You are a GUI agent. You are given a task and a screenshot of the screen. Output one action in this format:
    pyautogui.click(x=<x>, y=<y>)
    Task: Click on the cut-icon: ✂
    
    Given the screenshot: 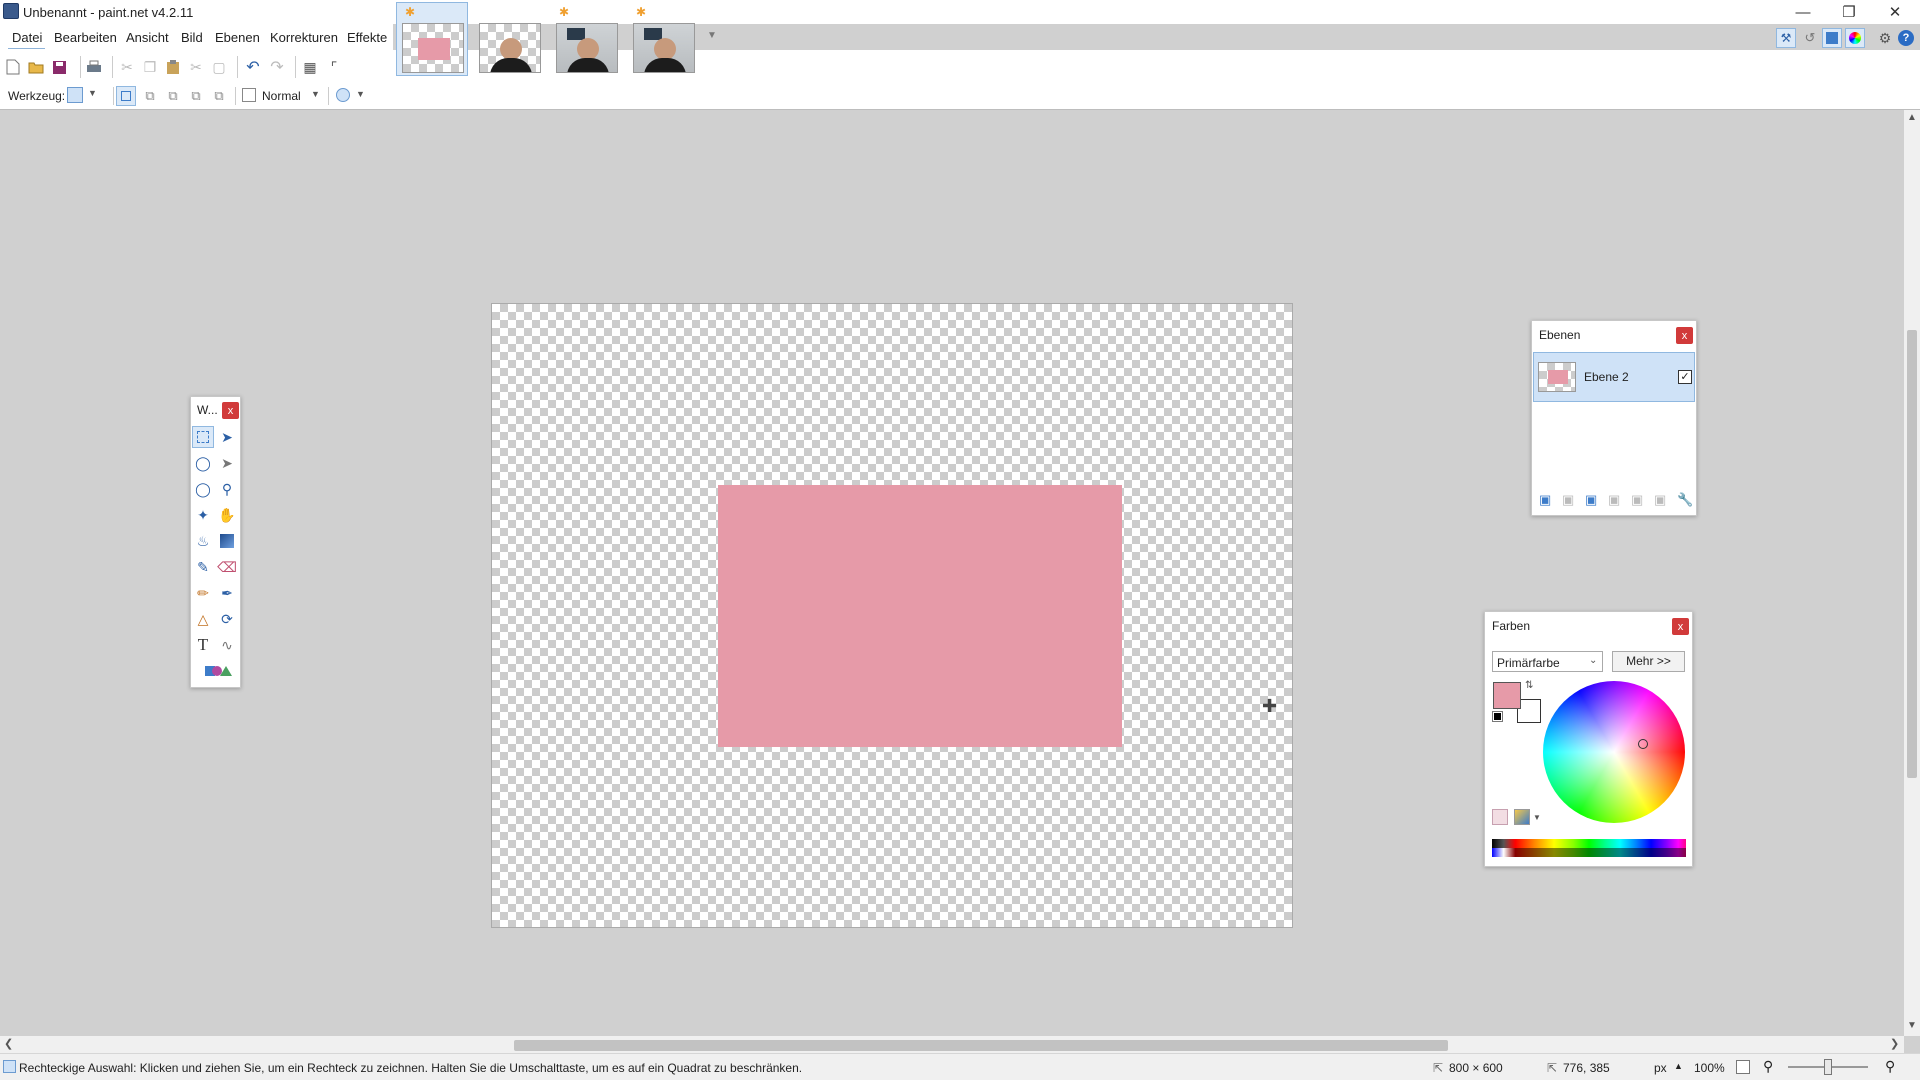 What is the action you would take?
    pyautogui.click(x=127, y=67)
    